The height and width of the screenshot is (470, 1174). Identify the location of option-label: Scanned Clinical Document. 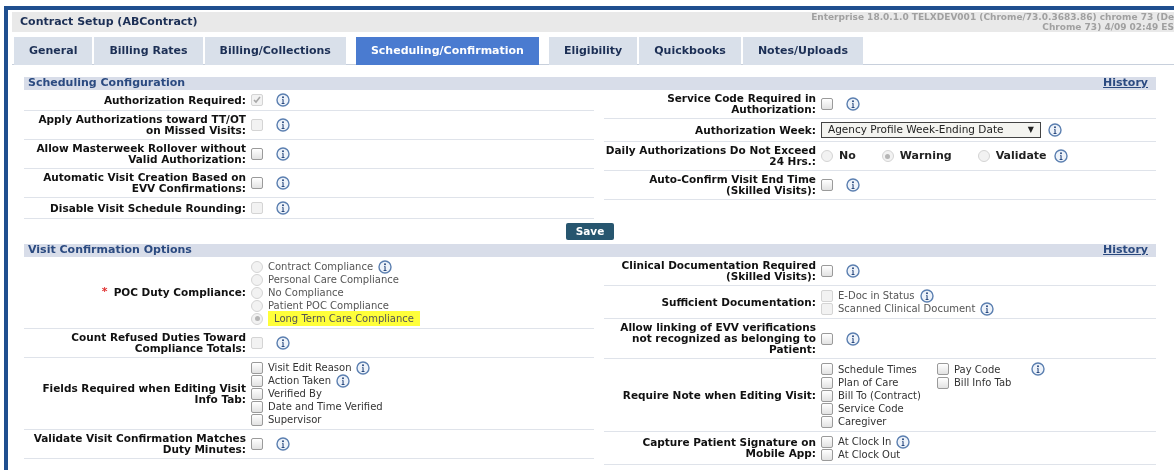
(907, 309).